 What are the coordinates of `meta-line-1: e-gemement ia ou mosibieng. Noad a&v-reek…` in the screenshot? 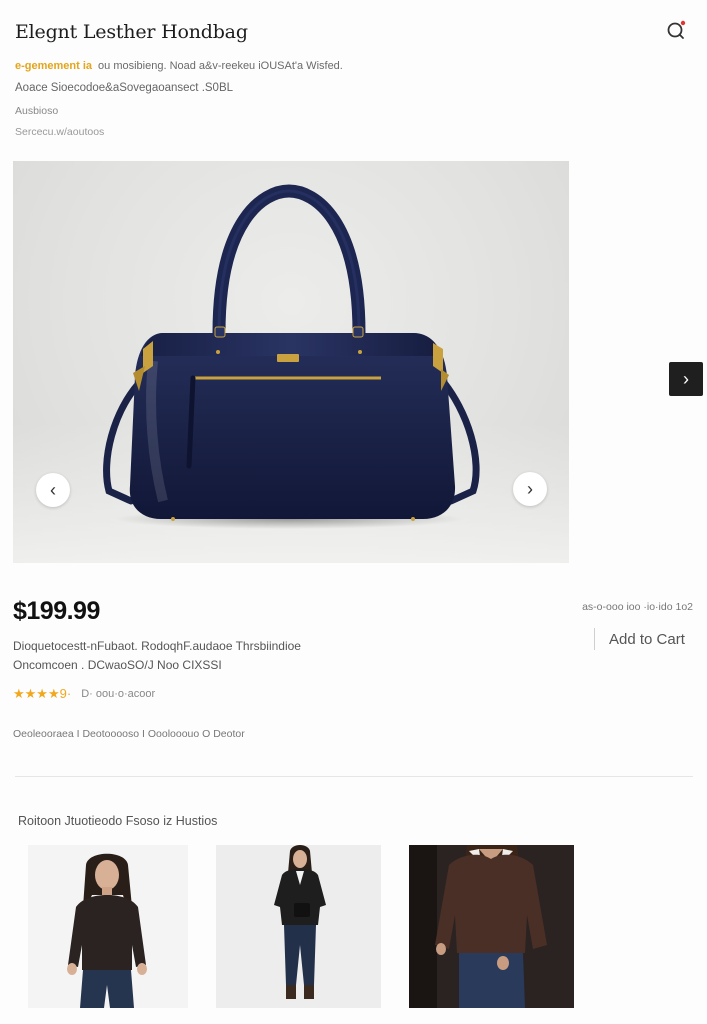 It's located at (179, 66).